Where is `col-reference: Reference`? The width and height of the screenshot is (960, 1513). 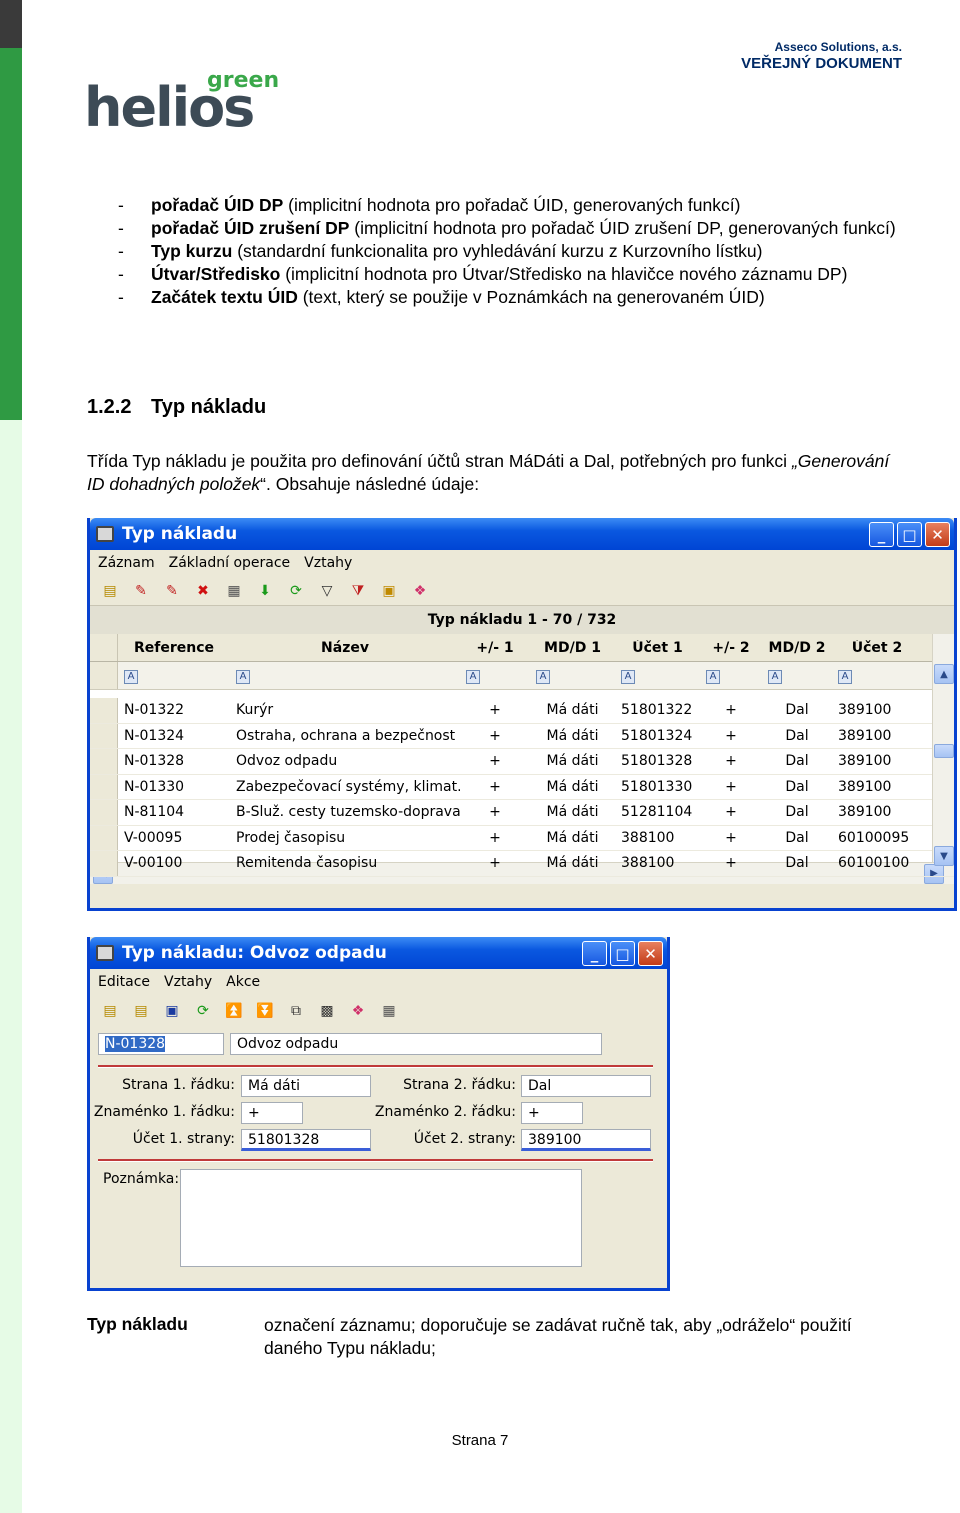
col-reference: Reference is located at coordinates (174, 648).